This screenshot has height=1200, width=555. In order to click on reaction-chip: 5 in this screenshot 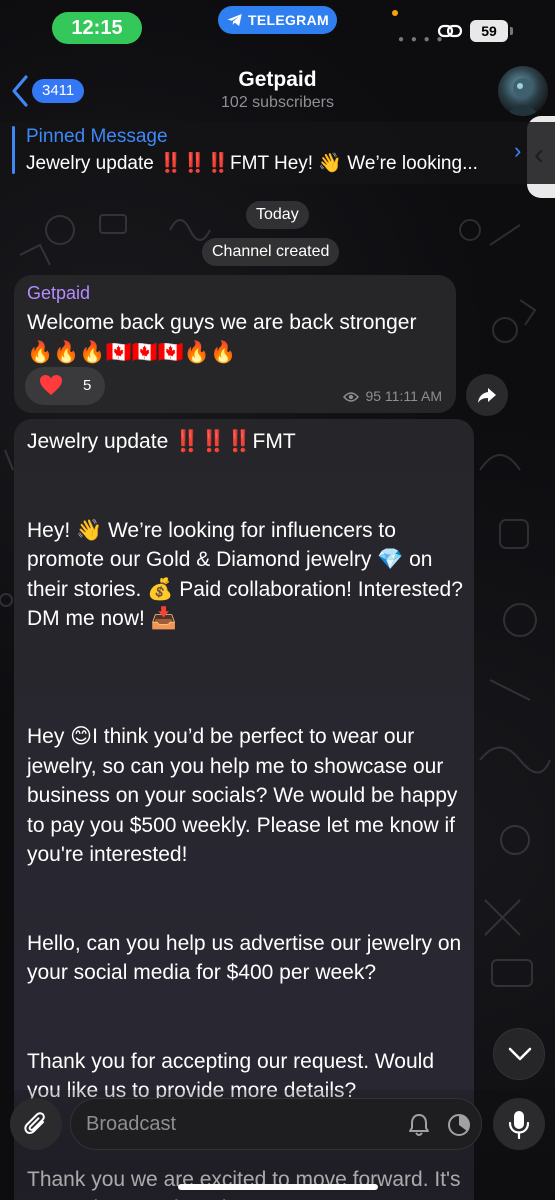, I will do `click(65, 386)`.